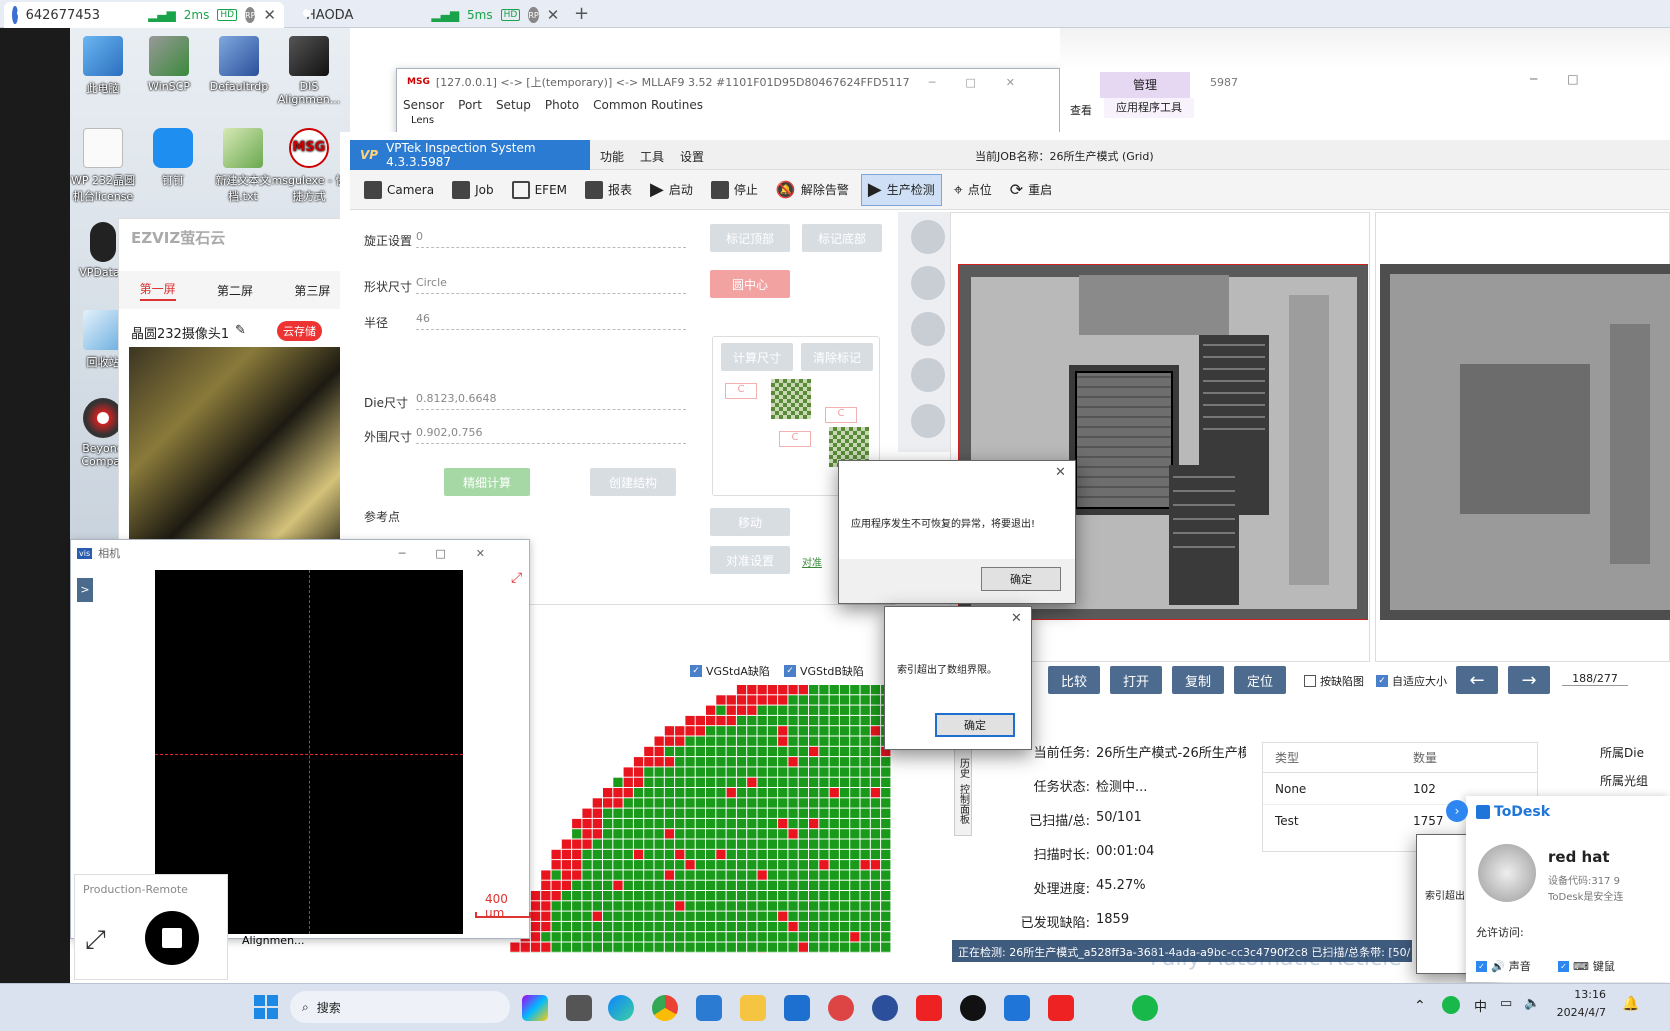  I want to click on index-ok-button: 确定, so click(975, 725).